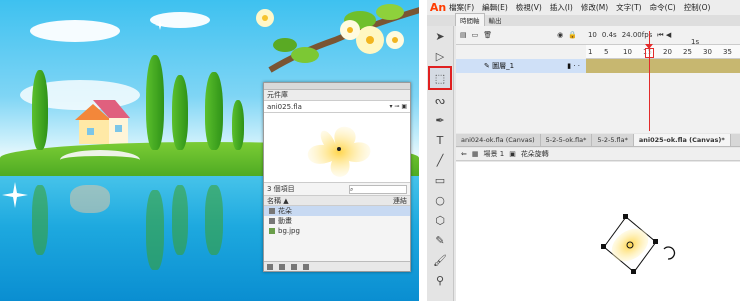 The width and height of the screenshot is (740, 301). I want to click on star-icon, so click(160, 25).